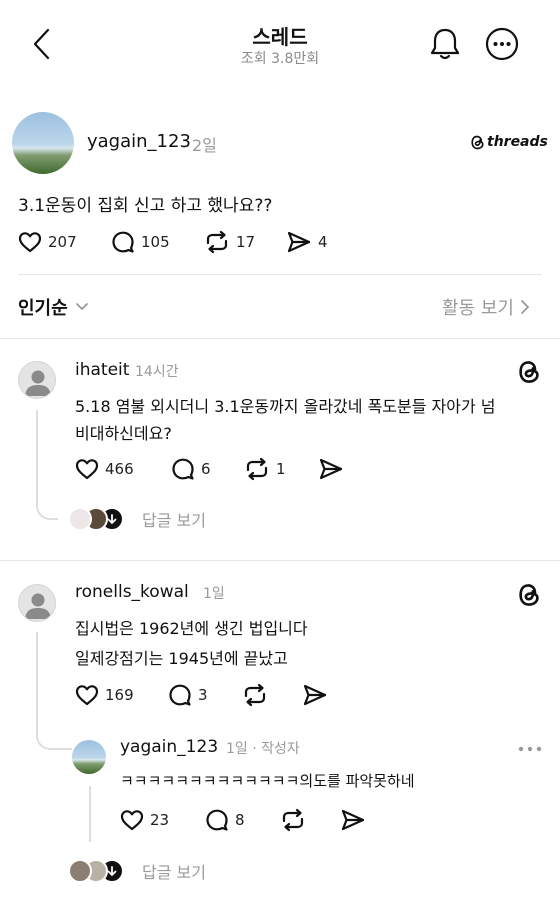  Describe the element at coordinates (240, 820) in the screenshot. I see `comment-count: 8` at that location.